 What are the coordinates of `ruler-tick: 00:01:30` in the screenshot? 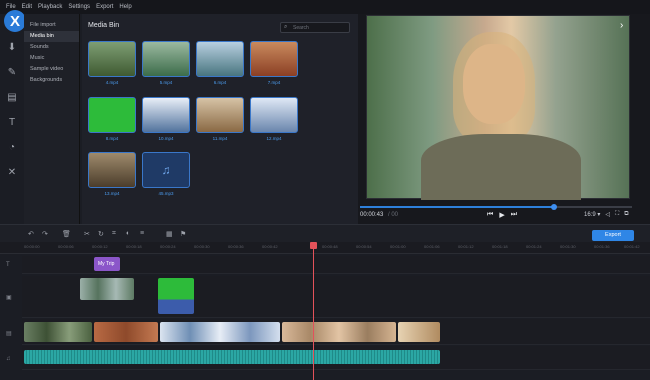 It's located at (568, 246).